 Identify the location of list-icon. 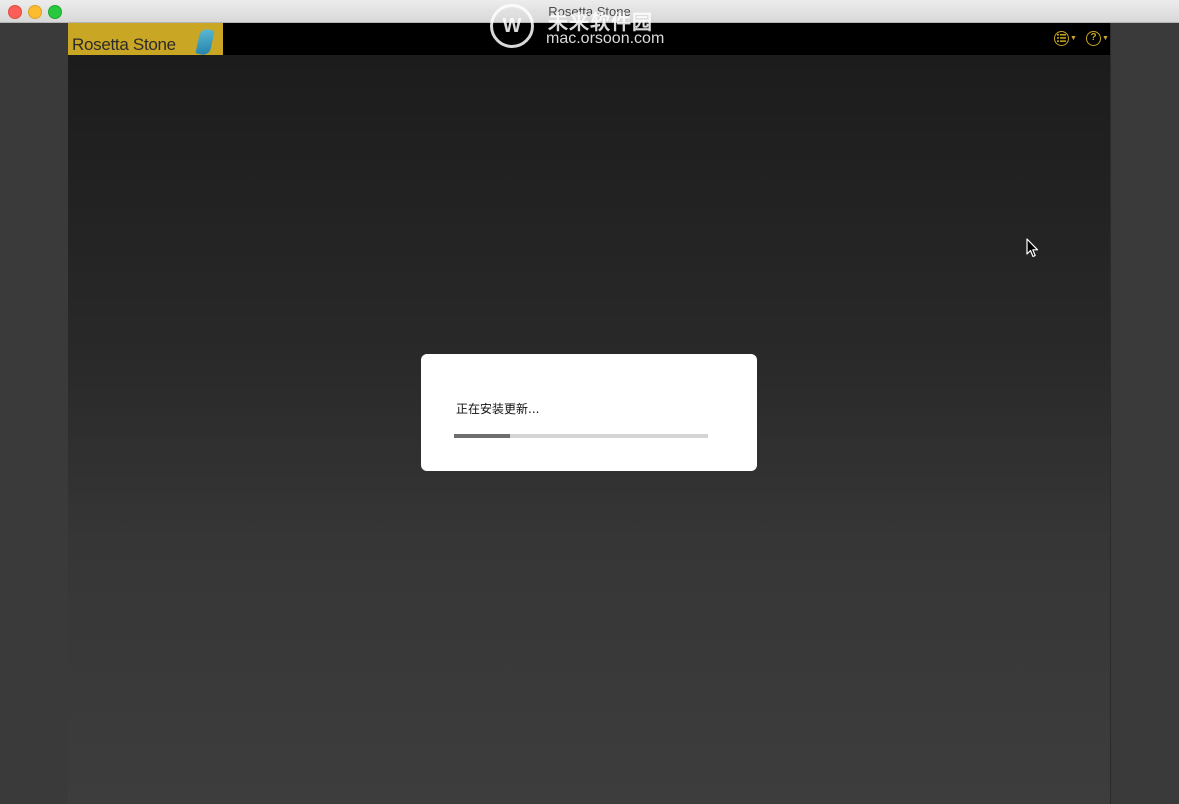
(1061, 38).